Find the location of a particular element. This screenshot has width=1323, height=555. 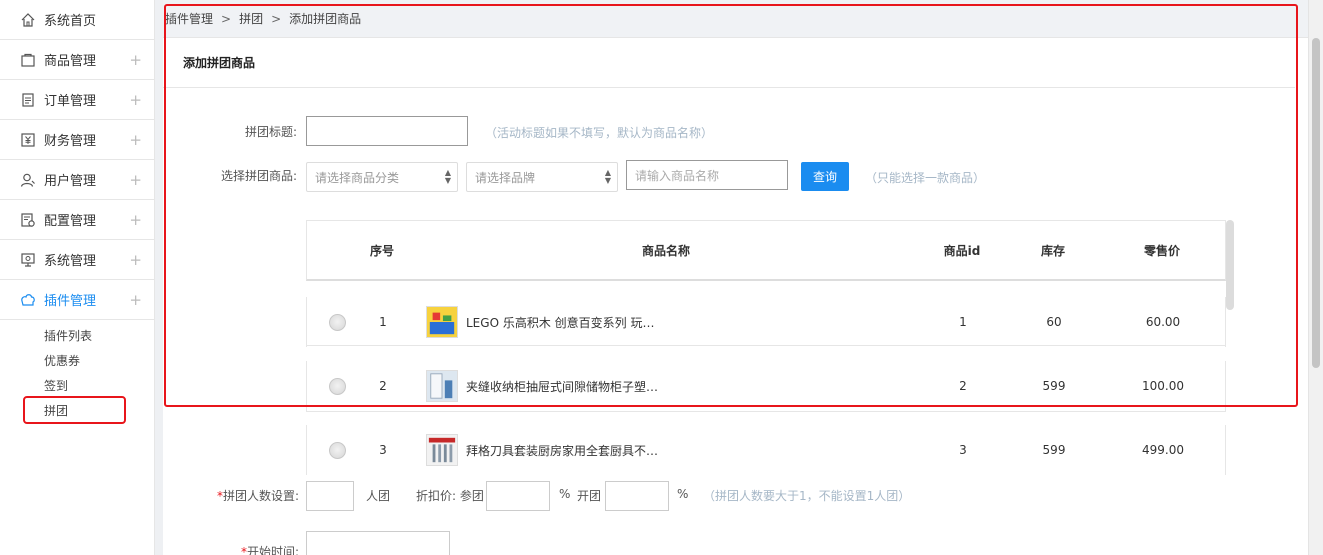

discount-label: 折扣价: 参团 is located at coordinates (450, 496).